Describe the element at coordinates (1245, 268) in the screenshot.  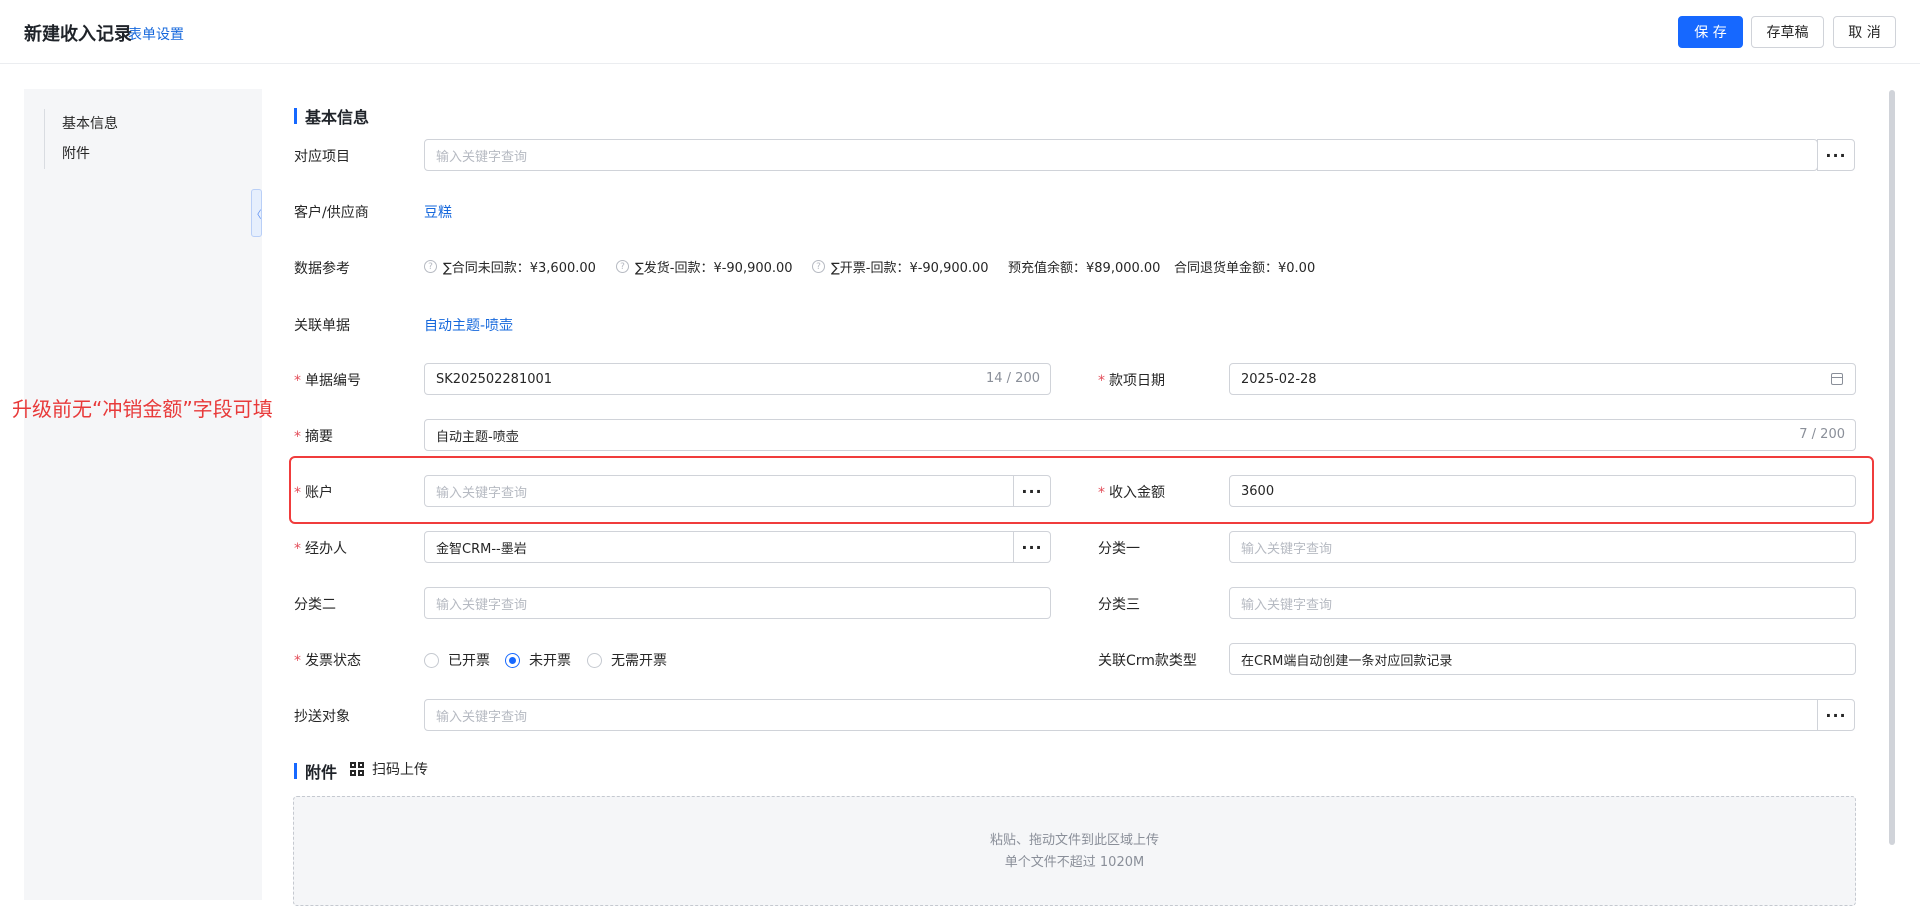
I see `ref-return-amount: 合同退货单金额：¥0.00` at that location.